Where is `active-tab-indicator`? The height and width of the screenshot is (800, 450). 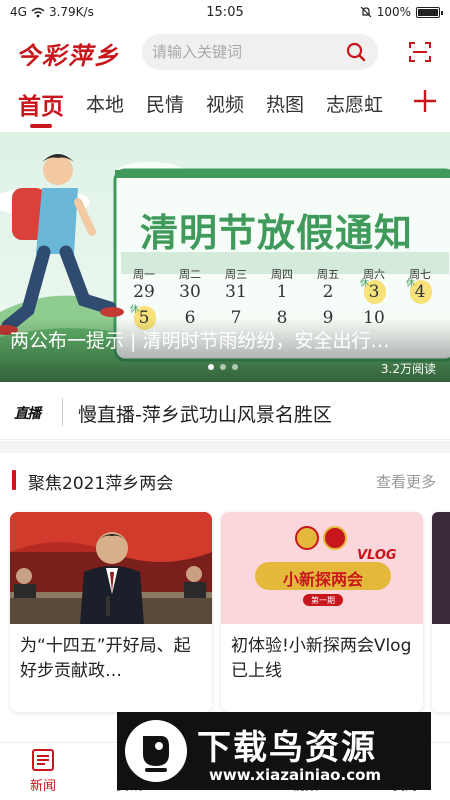
active-tab-indicator is located at coordinates (41, 126).